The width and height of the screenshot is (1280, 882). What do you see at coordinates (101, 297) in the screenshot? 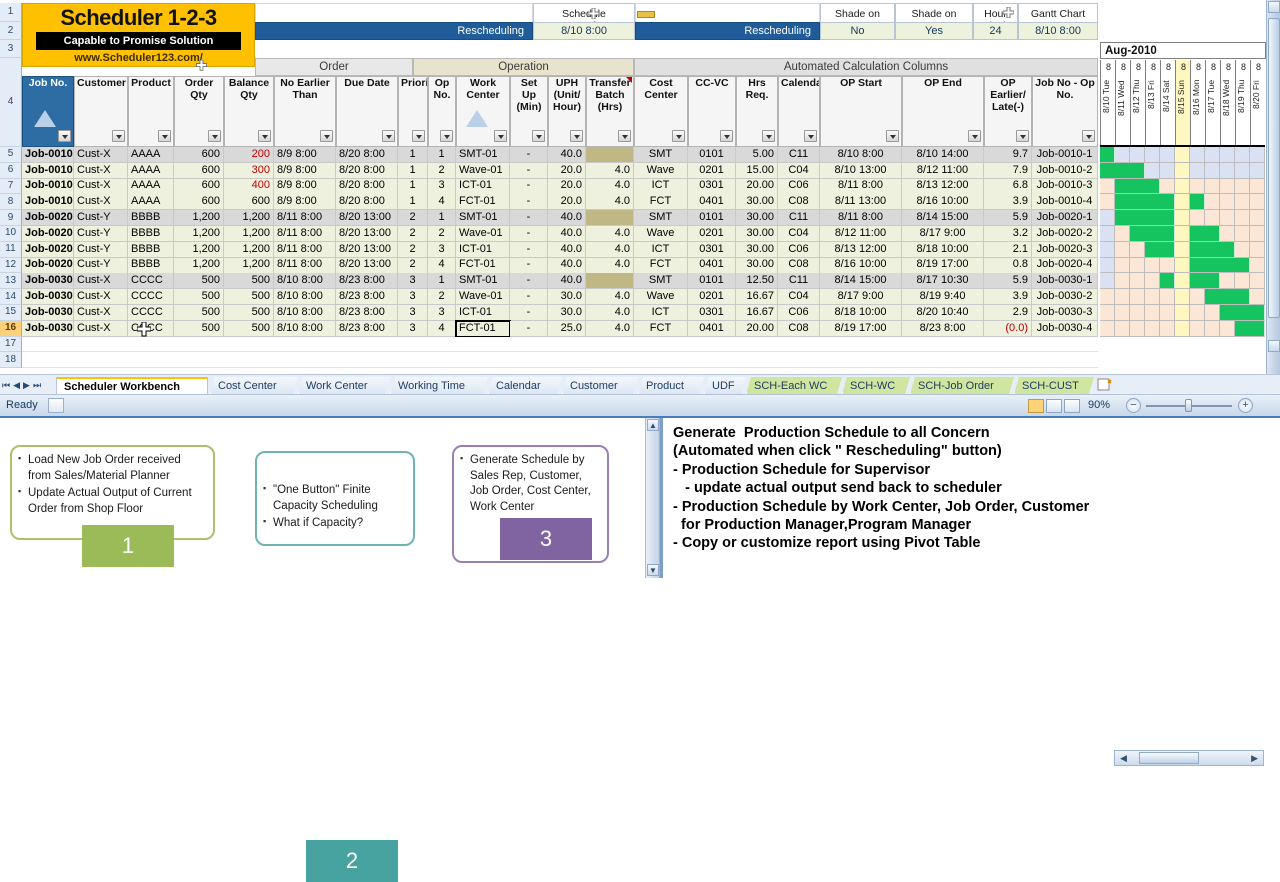
I see `cell-customer-row14: Cust-X` at bounding box center [101, 297].